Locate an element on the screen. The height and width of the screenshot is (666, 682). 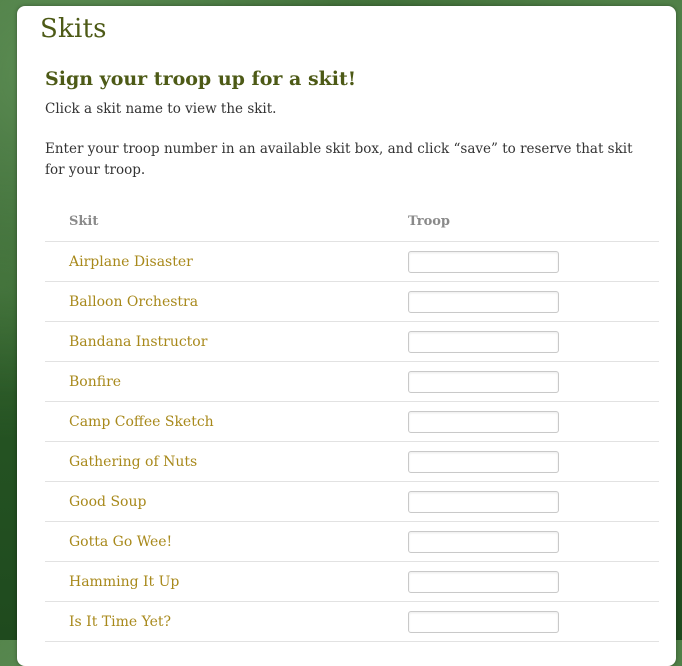
skit-cell: Airplane Disaster is located at coordinates (226, 261).